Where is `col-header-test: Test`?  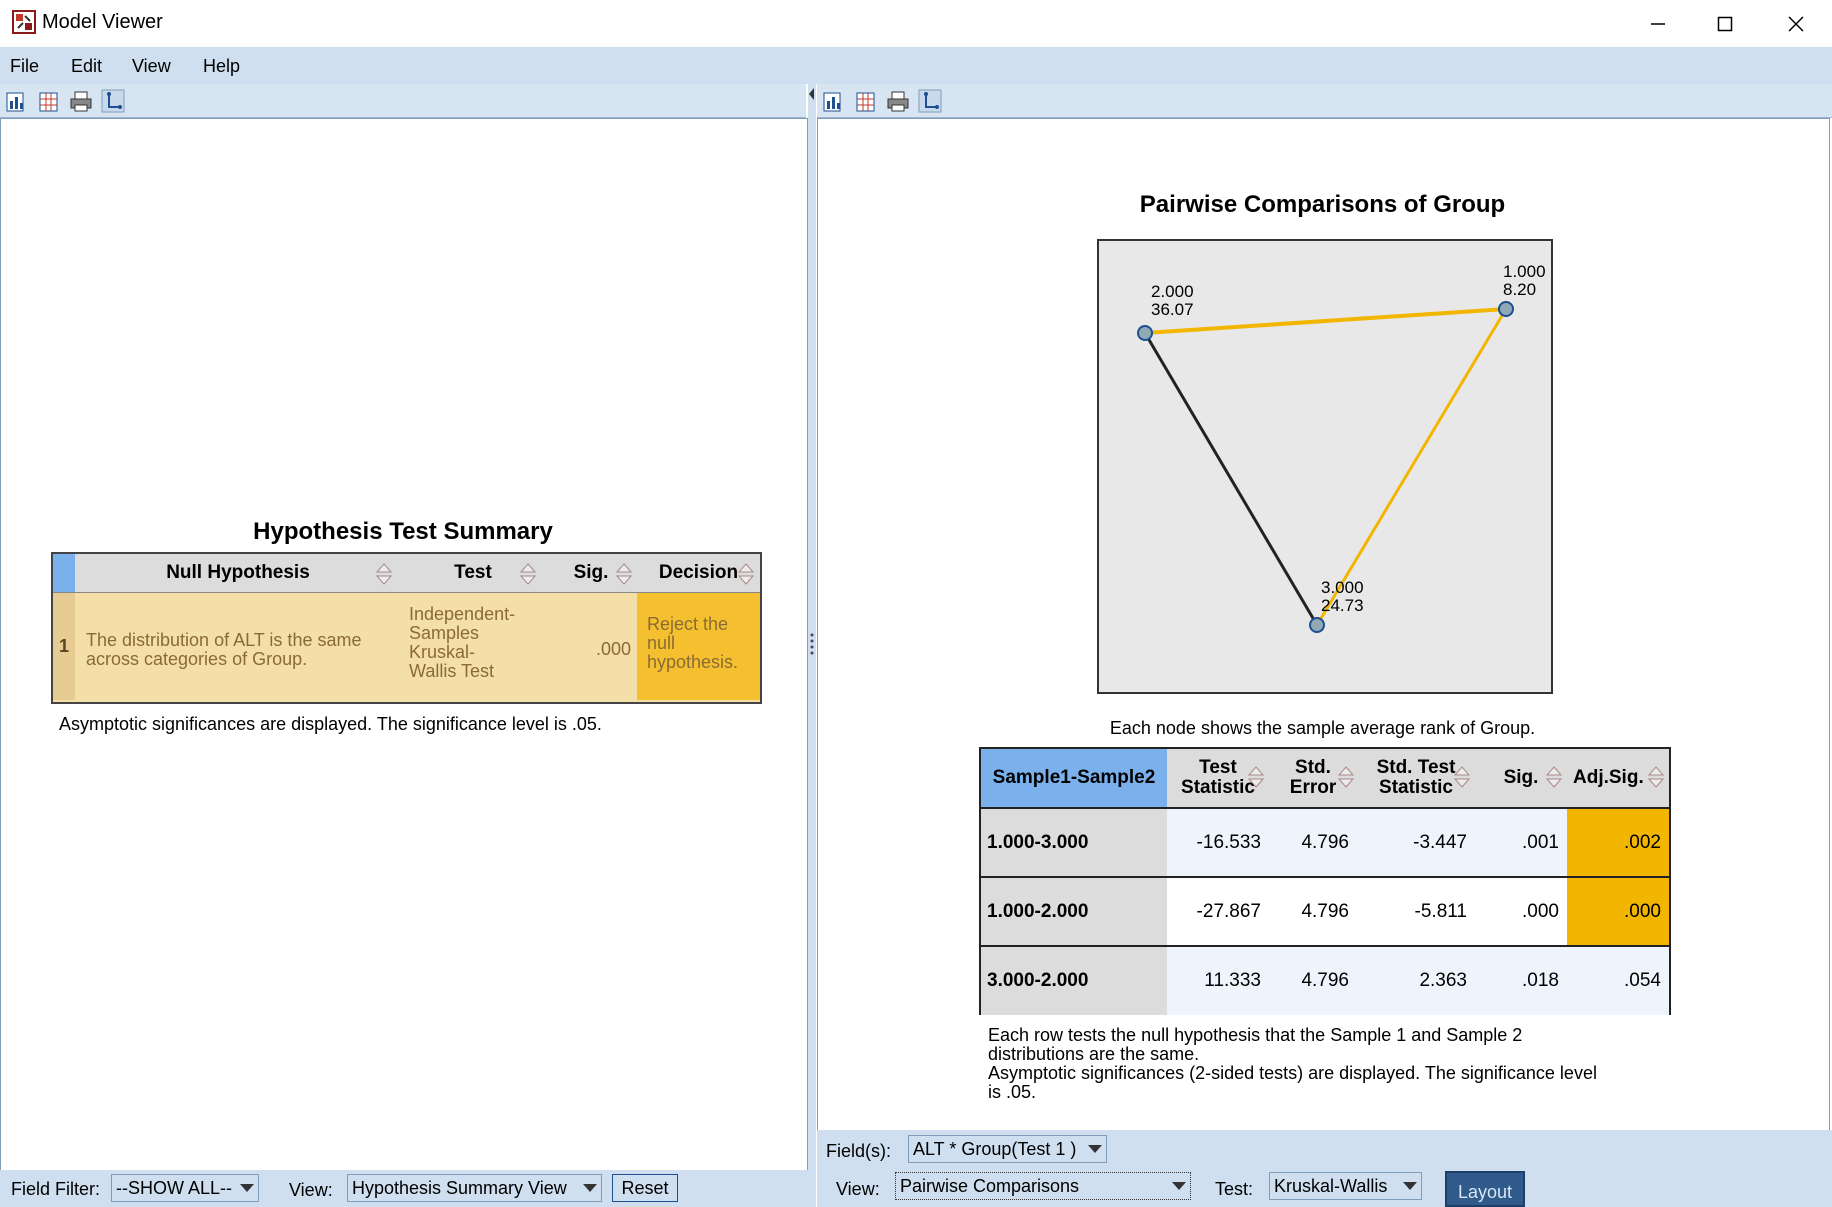
col-header-test: Test is located at coordinates (473, 573).